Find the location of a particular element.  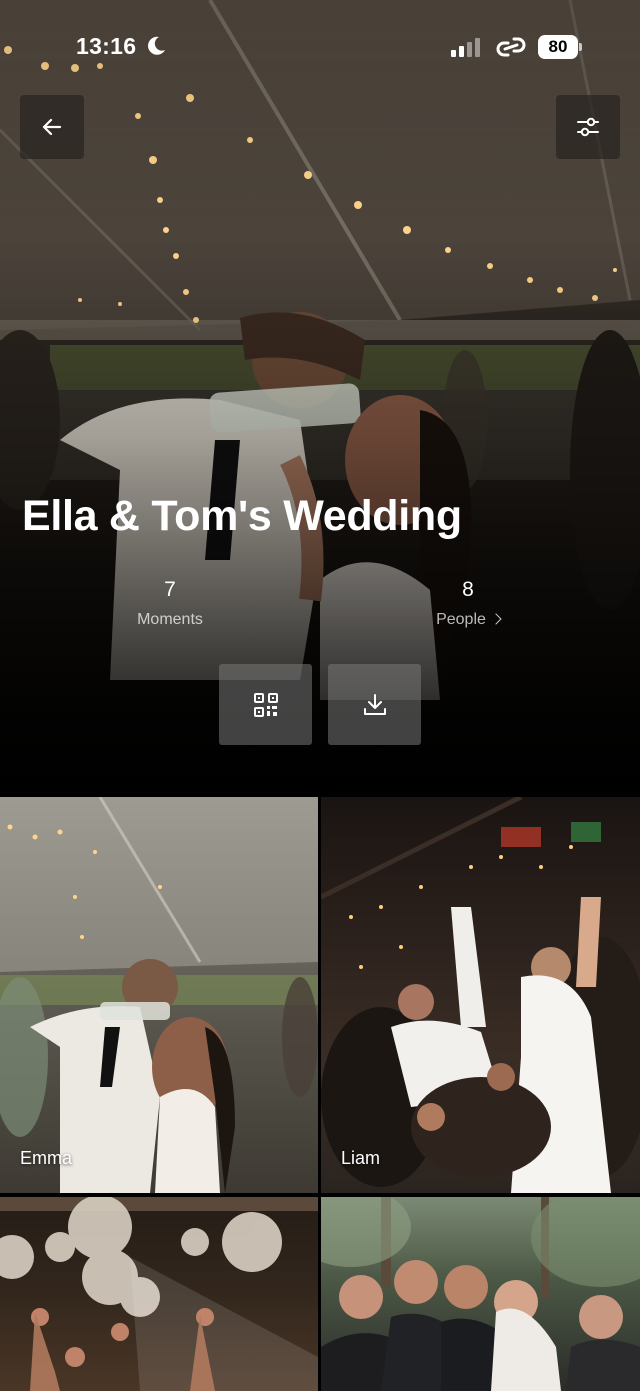

people-link: People is located at coordinates (468, 620).